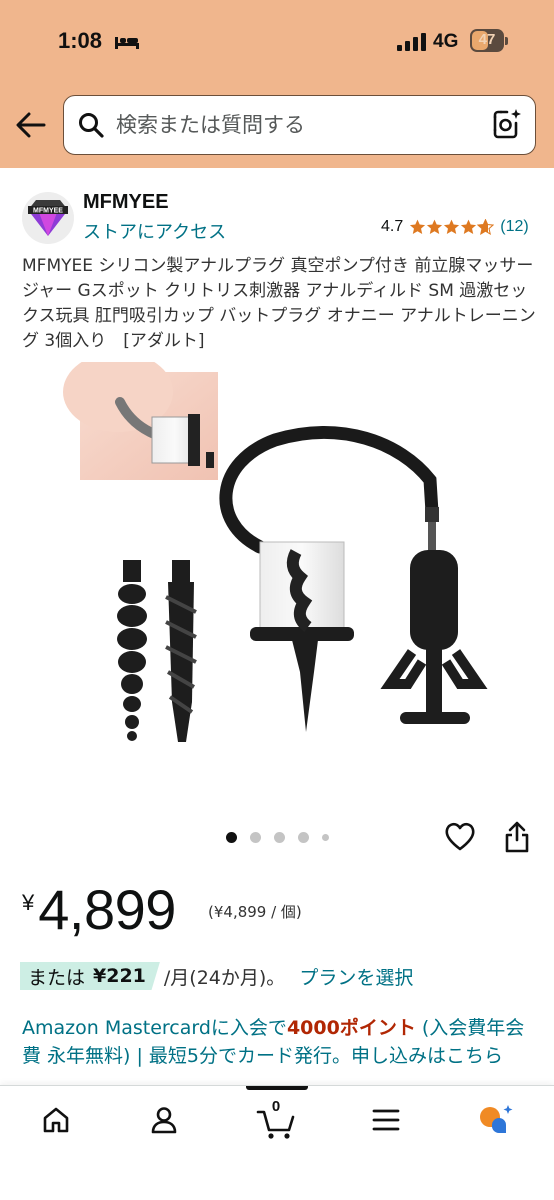 The image size is (554, 1200). Describe the element at coordinates (224, 977) in the screenshot. I see `installment-term: /月(24か月)。` at that location.